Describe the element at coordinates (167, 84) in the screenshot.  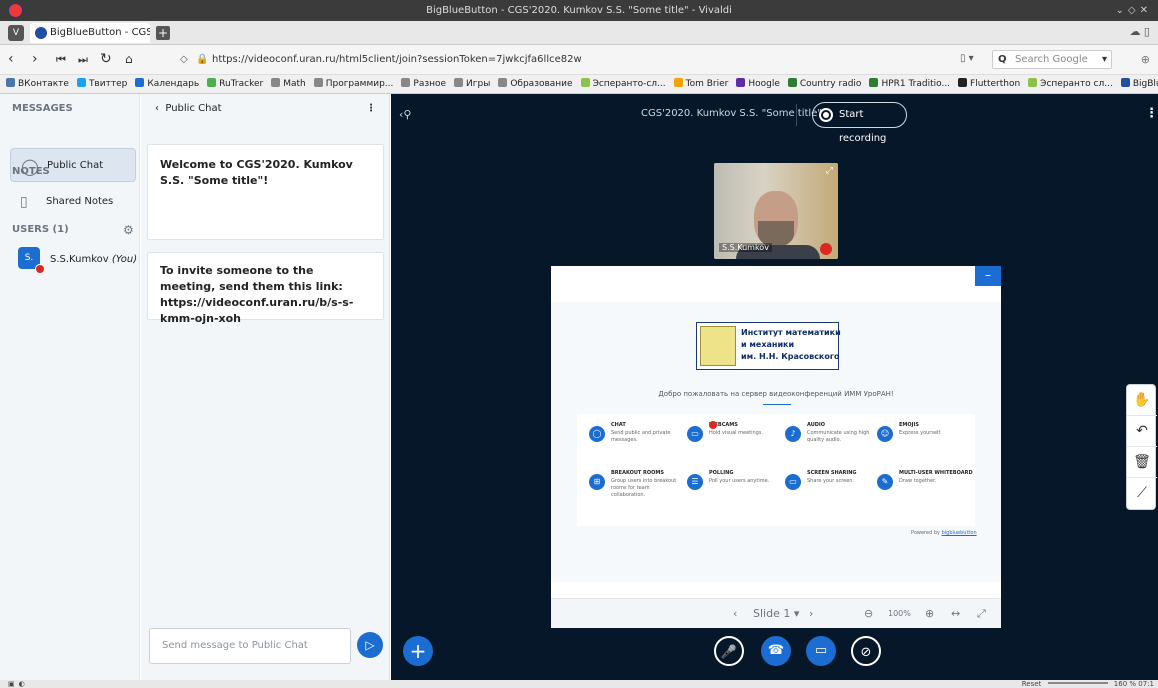
I see `bookmark-item: Календарь` at that location.